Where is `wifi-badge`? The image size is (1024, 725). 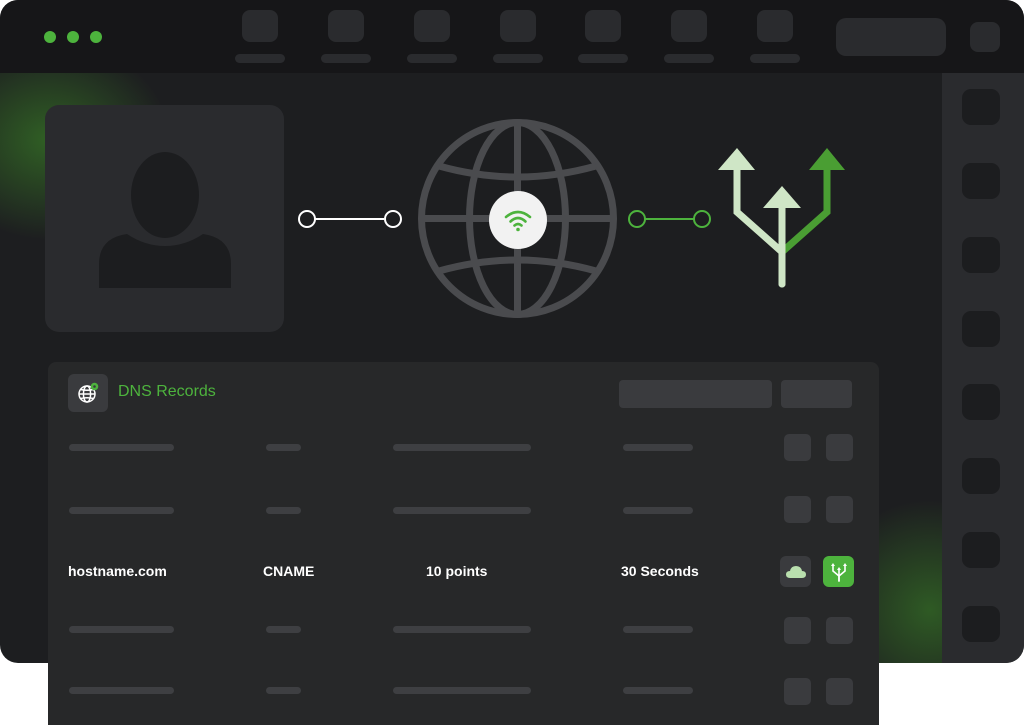
wifi-badge is located at coordinates (518, 220).